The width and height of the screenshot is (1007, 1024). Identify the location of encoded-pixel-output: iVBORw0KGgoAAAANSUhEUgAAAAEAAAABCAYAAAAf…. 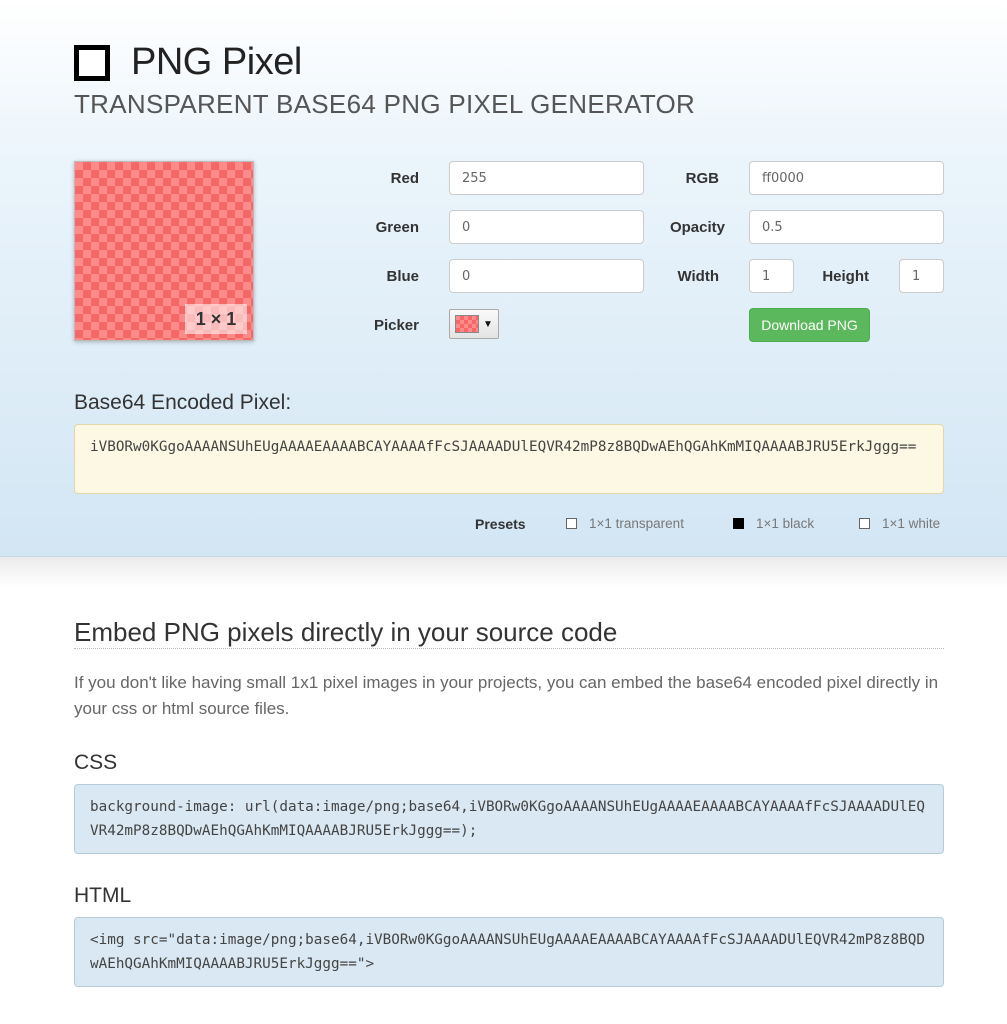
(509, 459).